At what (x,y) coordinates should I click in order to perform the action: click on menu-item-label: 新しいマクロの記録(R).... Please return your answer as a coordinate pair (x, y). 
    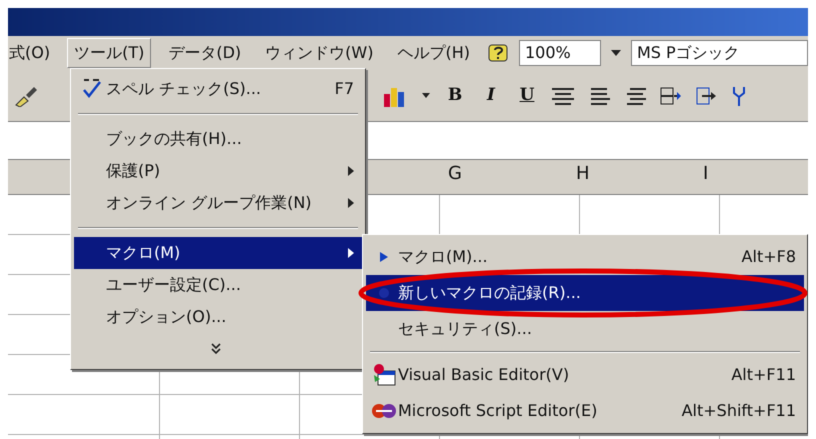
    Looking at the image, I should click on (490, 293).